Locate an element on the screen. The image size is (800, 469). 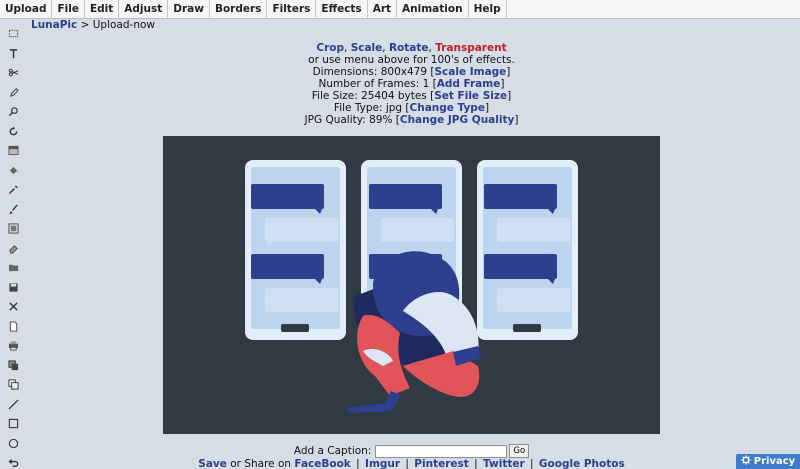
frames-label: Number of Frames: 1 [ is located at coordinates (377, 84).